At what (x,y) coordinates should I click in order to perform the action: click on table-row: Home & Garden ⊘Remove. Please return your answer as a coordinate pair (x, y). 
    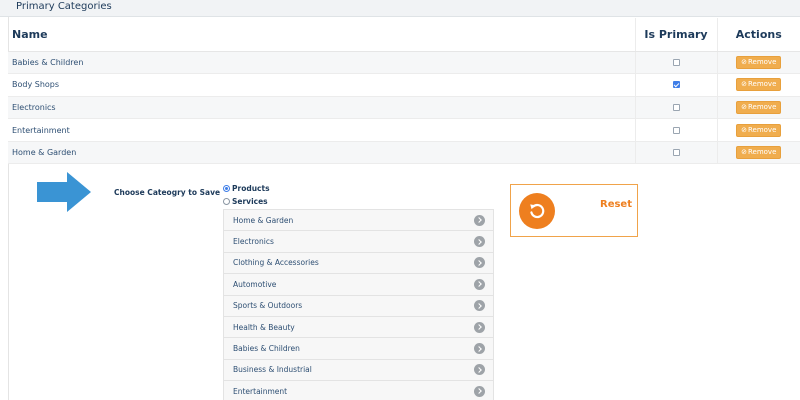
    Looking at the image, I should click on (404, 153).